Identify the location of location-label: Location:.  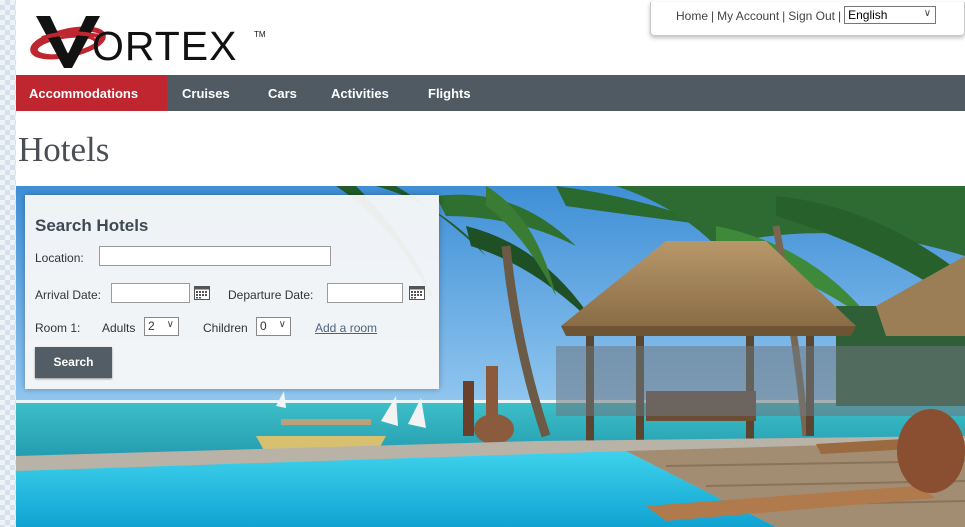
(59, 258).